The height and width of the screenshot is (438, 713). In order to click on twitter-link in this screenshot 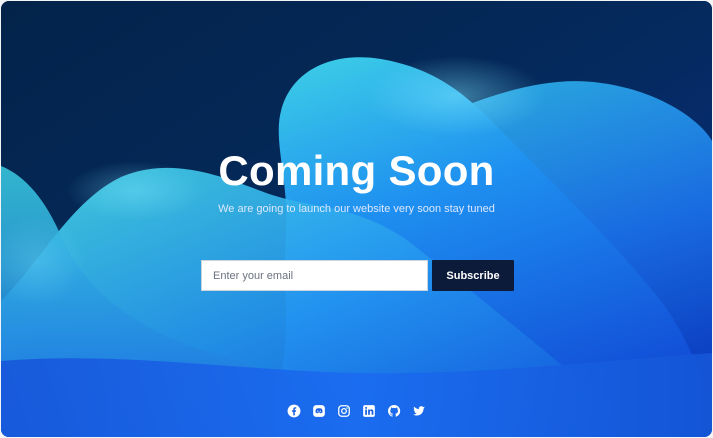, I will do `click(419, 411)`.